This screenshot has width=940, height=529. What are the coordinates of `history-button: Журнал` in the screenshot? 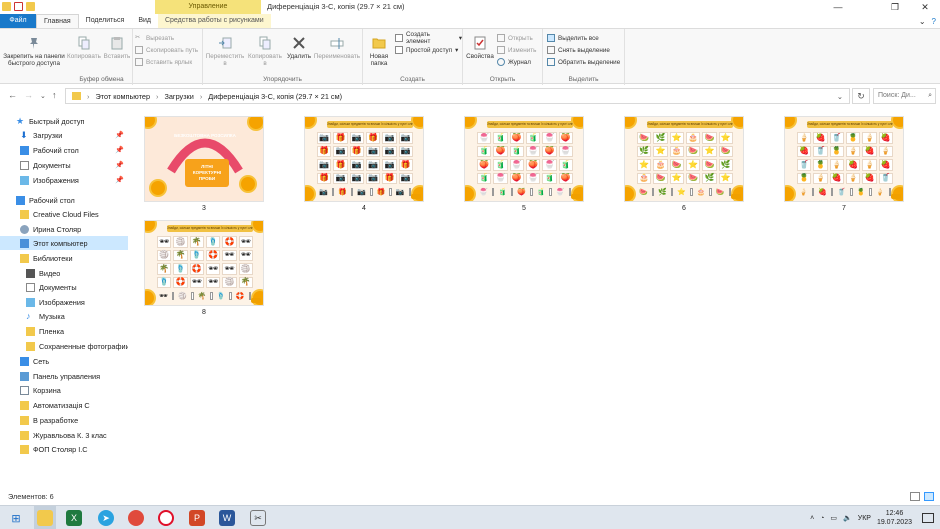 It's located at (514, 62).